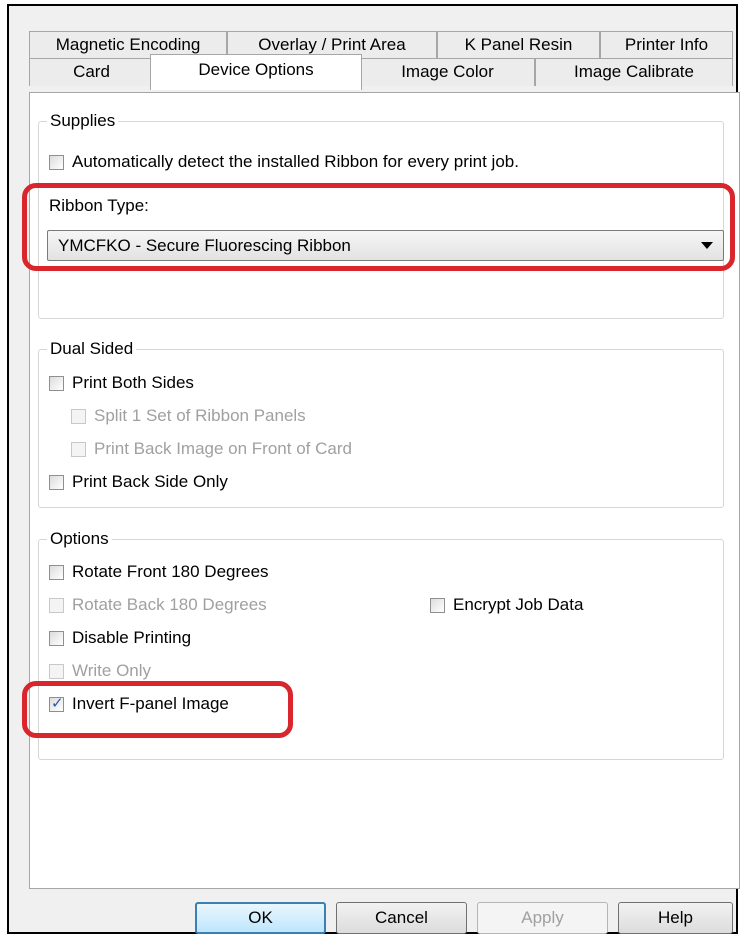 The width and height of the screenshot is (747, 941). Describe the element at coordinates (83, 121) in the screenshot. I see `supplies-legend: Supplies` at that location.